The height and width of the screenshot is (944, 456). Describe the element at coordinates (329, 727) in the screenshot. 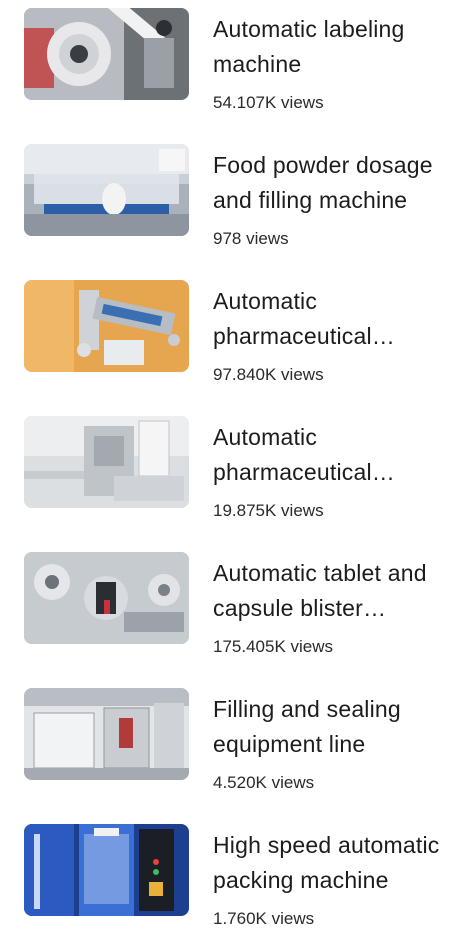

I see `video-title: Filling and sealing equipment line` at that location.